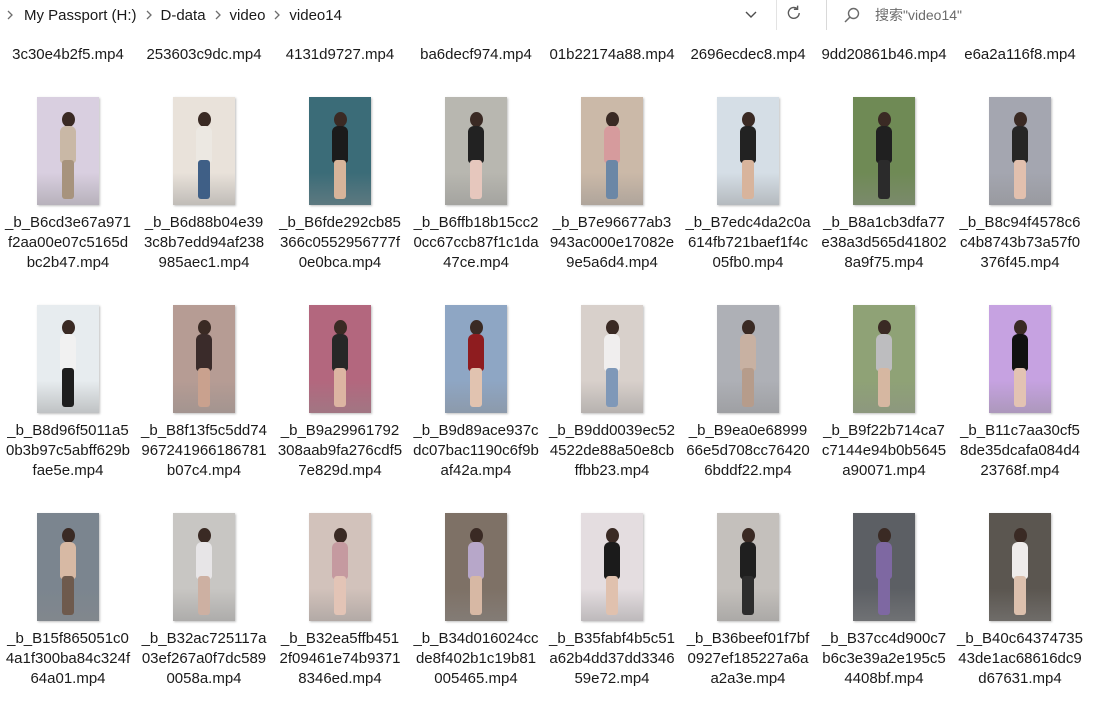  Describe the element at coordinates (748, 55) in the screenshot. I see `file-item: 2696ecdec8.mp4` at that location.